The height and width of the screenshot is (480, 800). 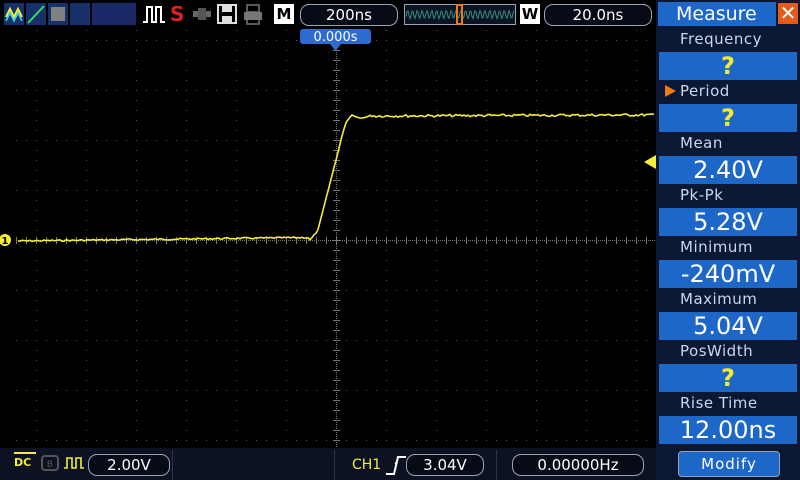 What do you see at coordinates (670, 91) in the screenshot?
I see `selected-arrow-icon` at bounding box center [670, 91].